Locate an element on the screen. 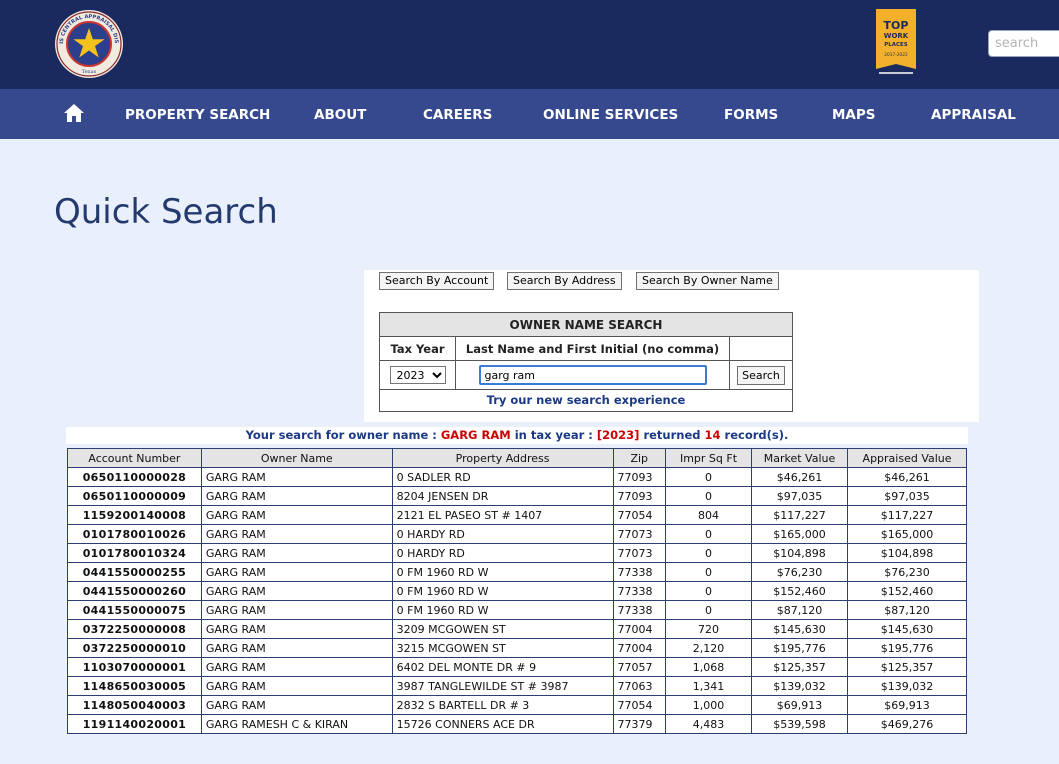  summary-prefix: Your search for owner name : is located at coordinates (341, 435).